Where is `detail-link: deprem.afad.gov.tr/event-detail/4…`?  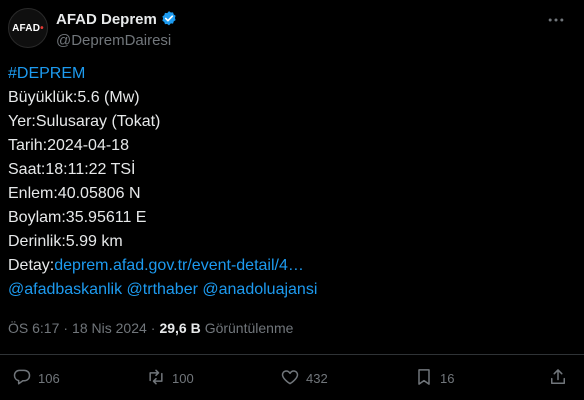 detail-link: deprem.afad.gov.tr/event-detail/4… is located at coordinates (179, 265).